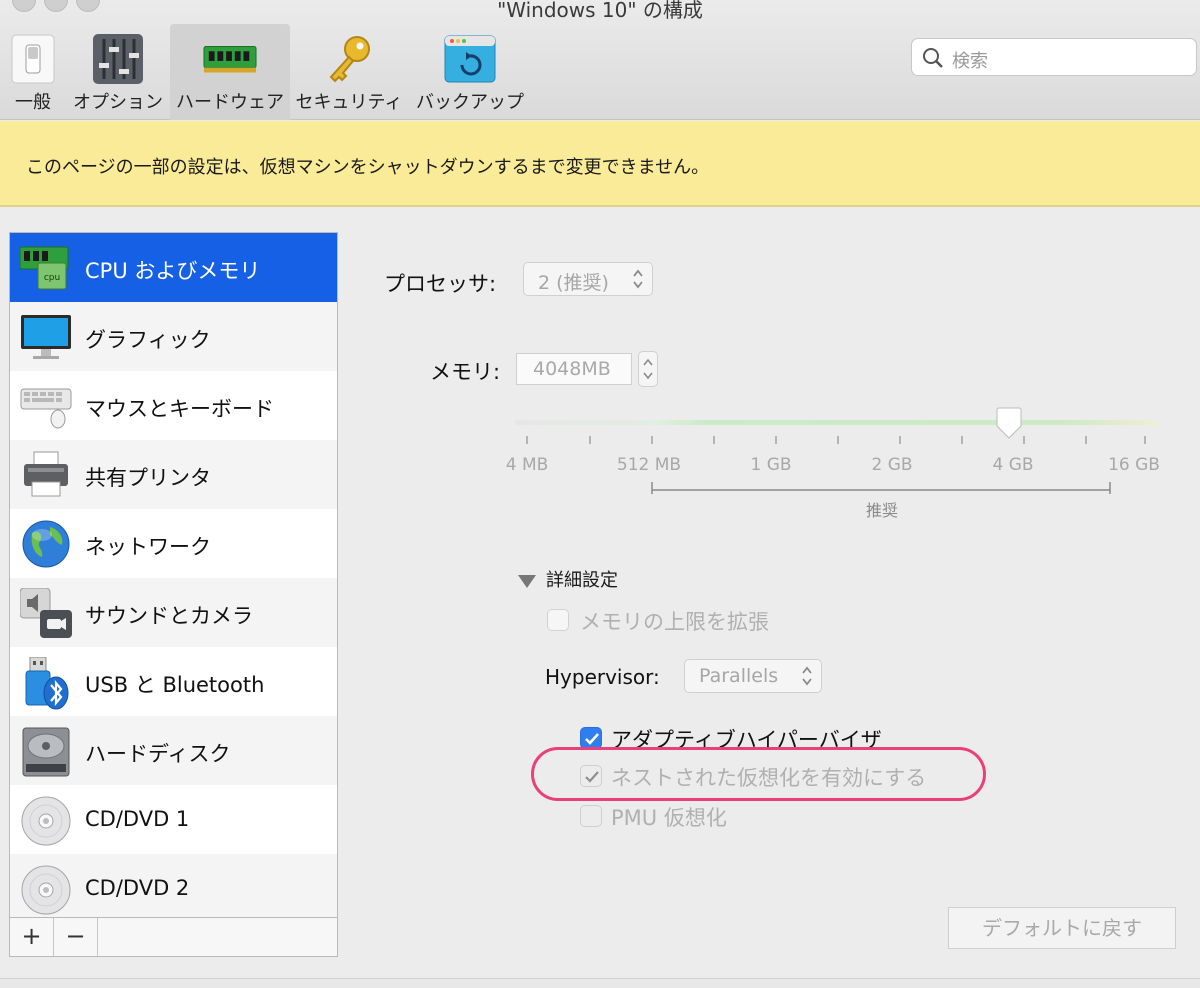 The image size is (1200, 988). What do you see at coordinates (470, 102) in the screenshot?
I see `toolbar-backup-label: バックアップ` at bounding box center [470, 102].